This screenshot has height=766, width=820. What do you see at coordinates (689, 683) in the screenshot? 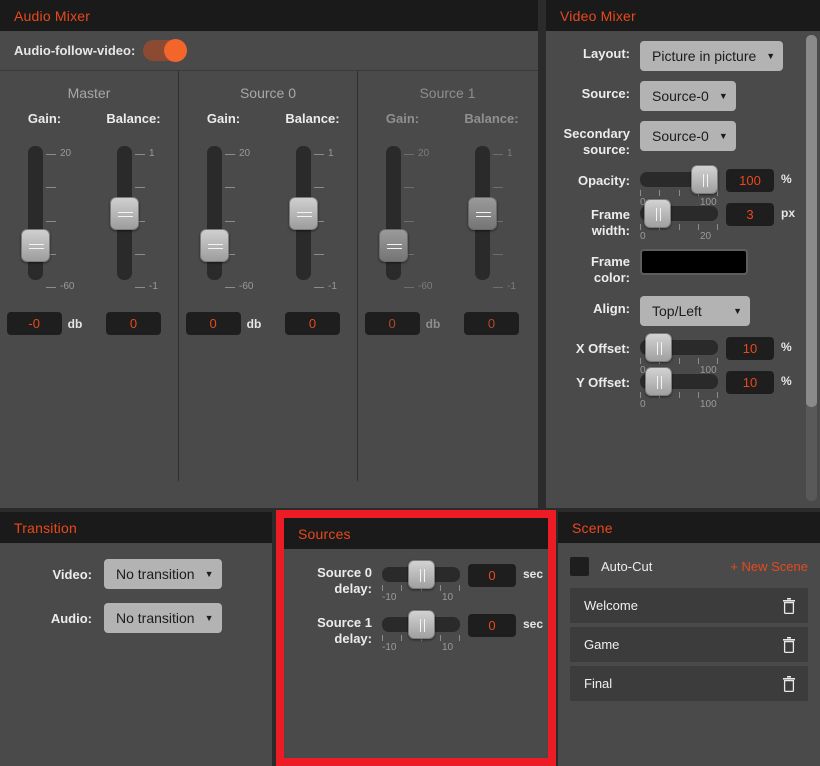
I see `scene-list-item: Final` at bounding box center [689, 683].